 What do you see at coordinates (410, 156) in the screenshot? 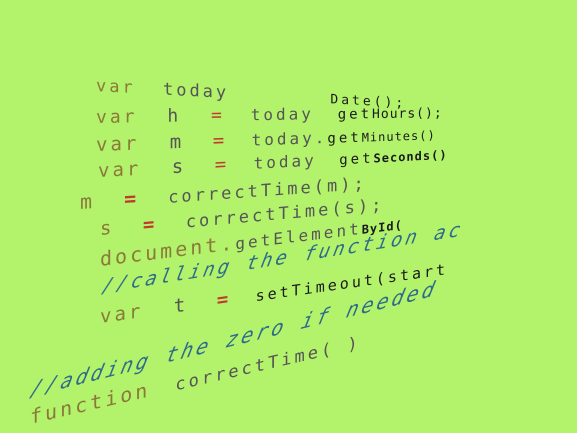
I see `method-call-seconds: Seconds()` at bounding box center [410, 156].